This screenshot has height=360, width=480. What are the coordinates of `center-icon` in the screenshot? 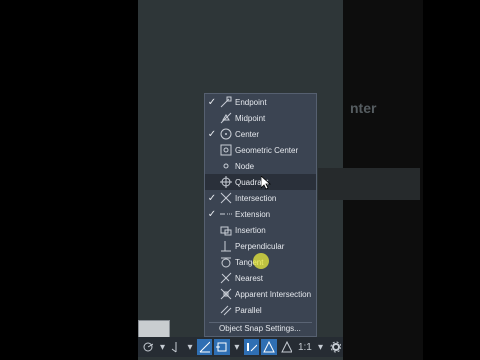 It's located at (226, 134).